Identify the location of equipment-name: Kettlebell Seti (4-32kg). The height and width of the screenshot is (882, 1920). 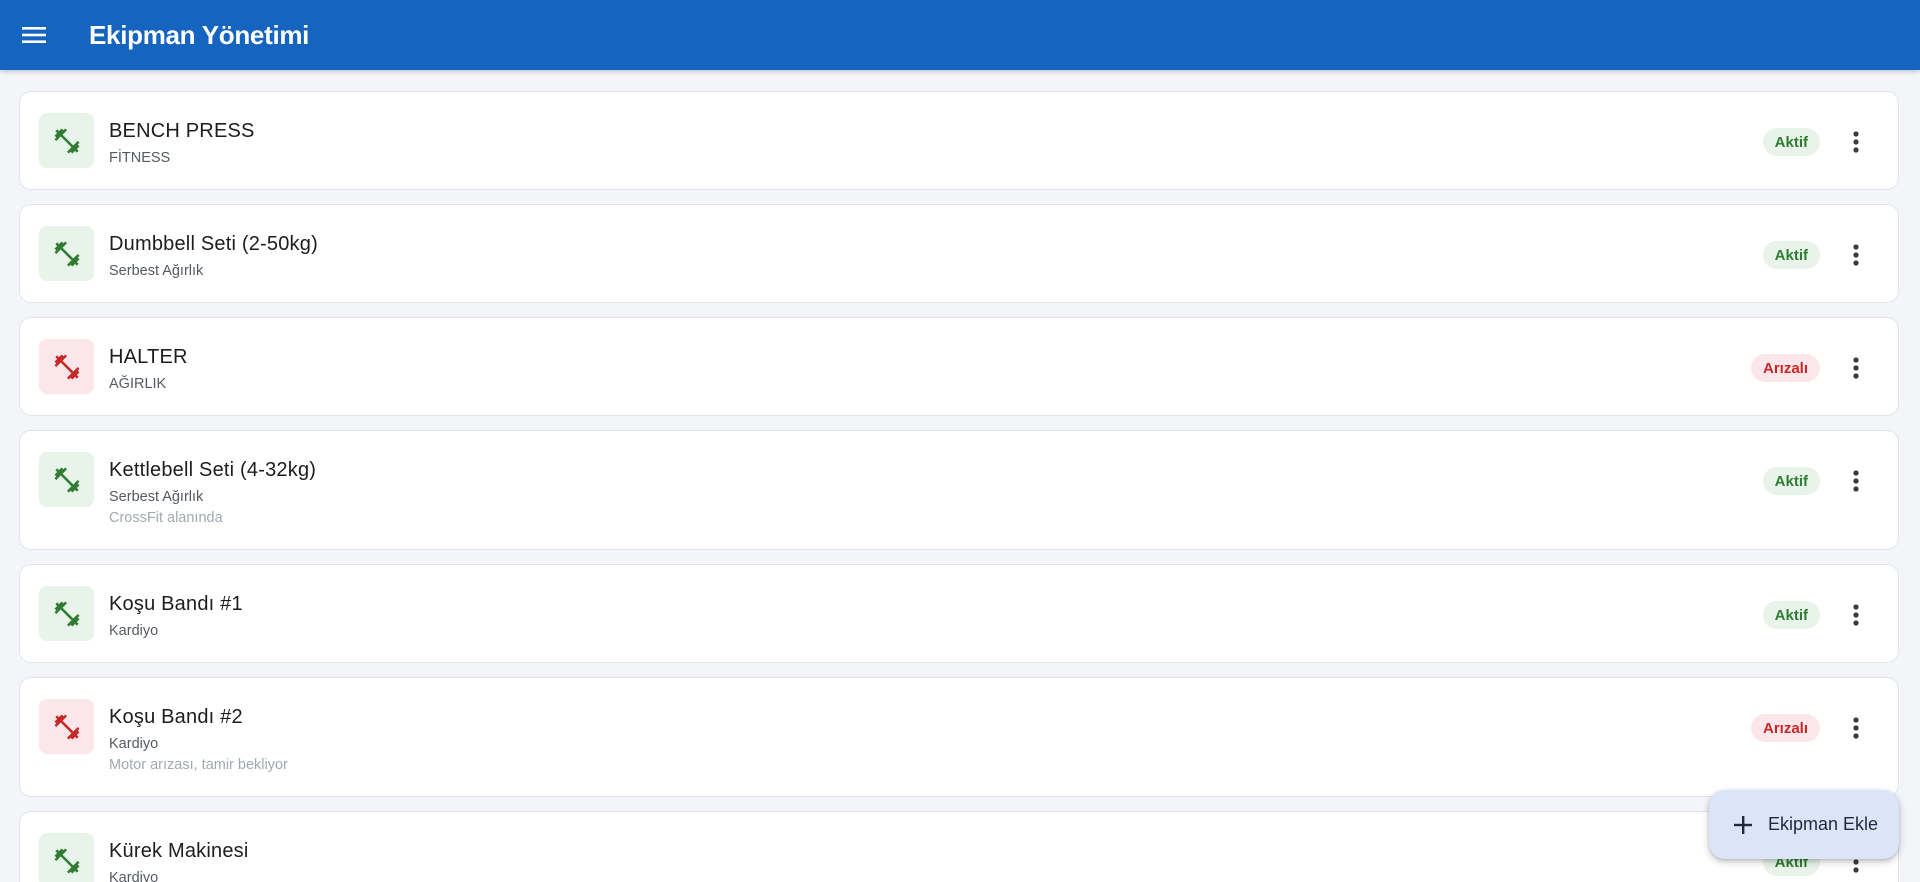
(213, 470).